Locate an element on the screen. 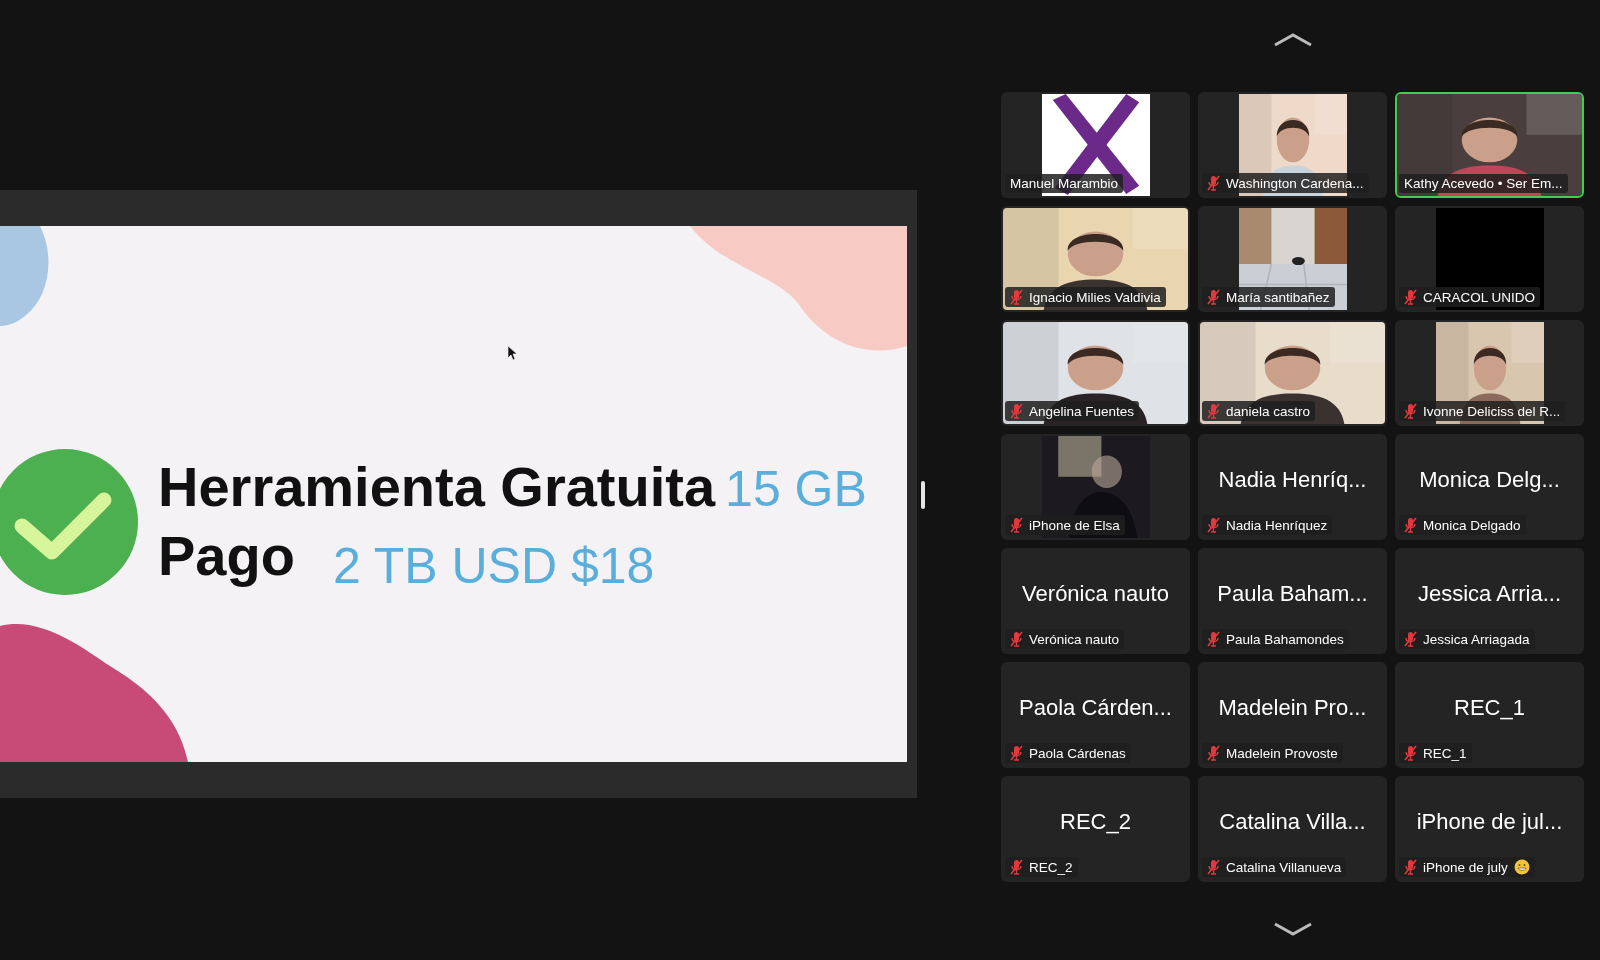  participant-label: Monica Delgado is located at coordinates (1472, 525).